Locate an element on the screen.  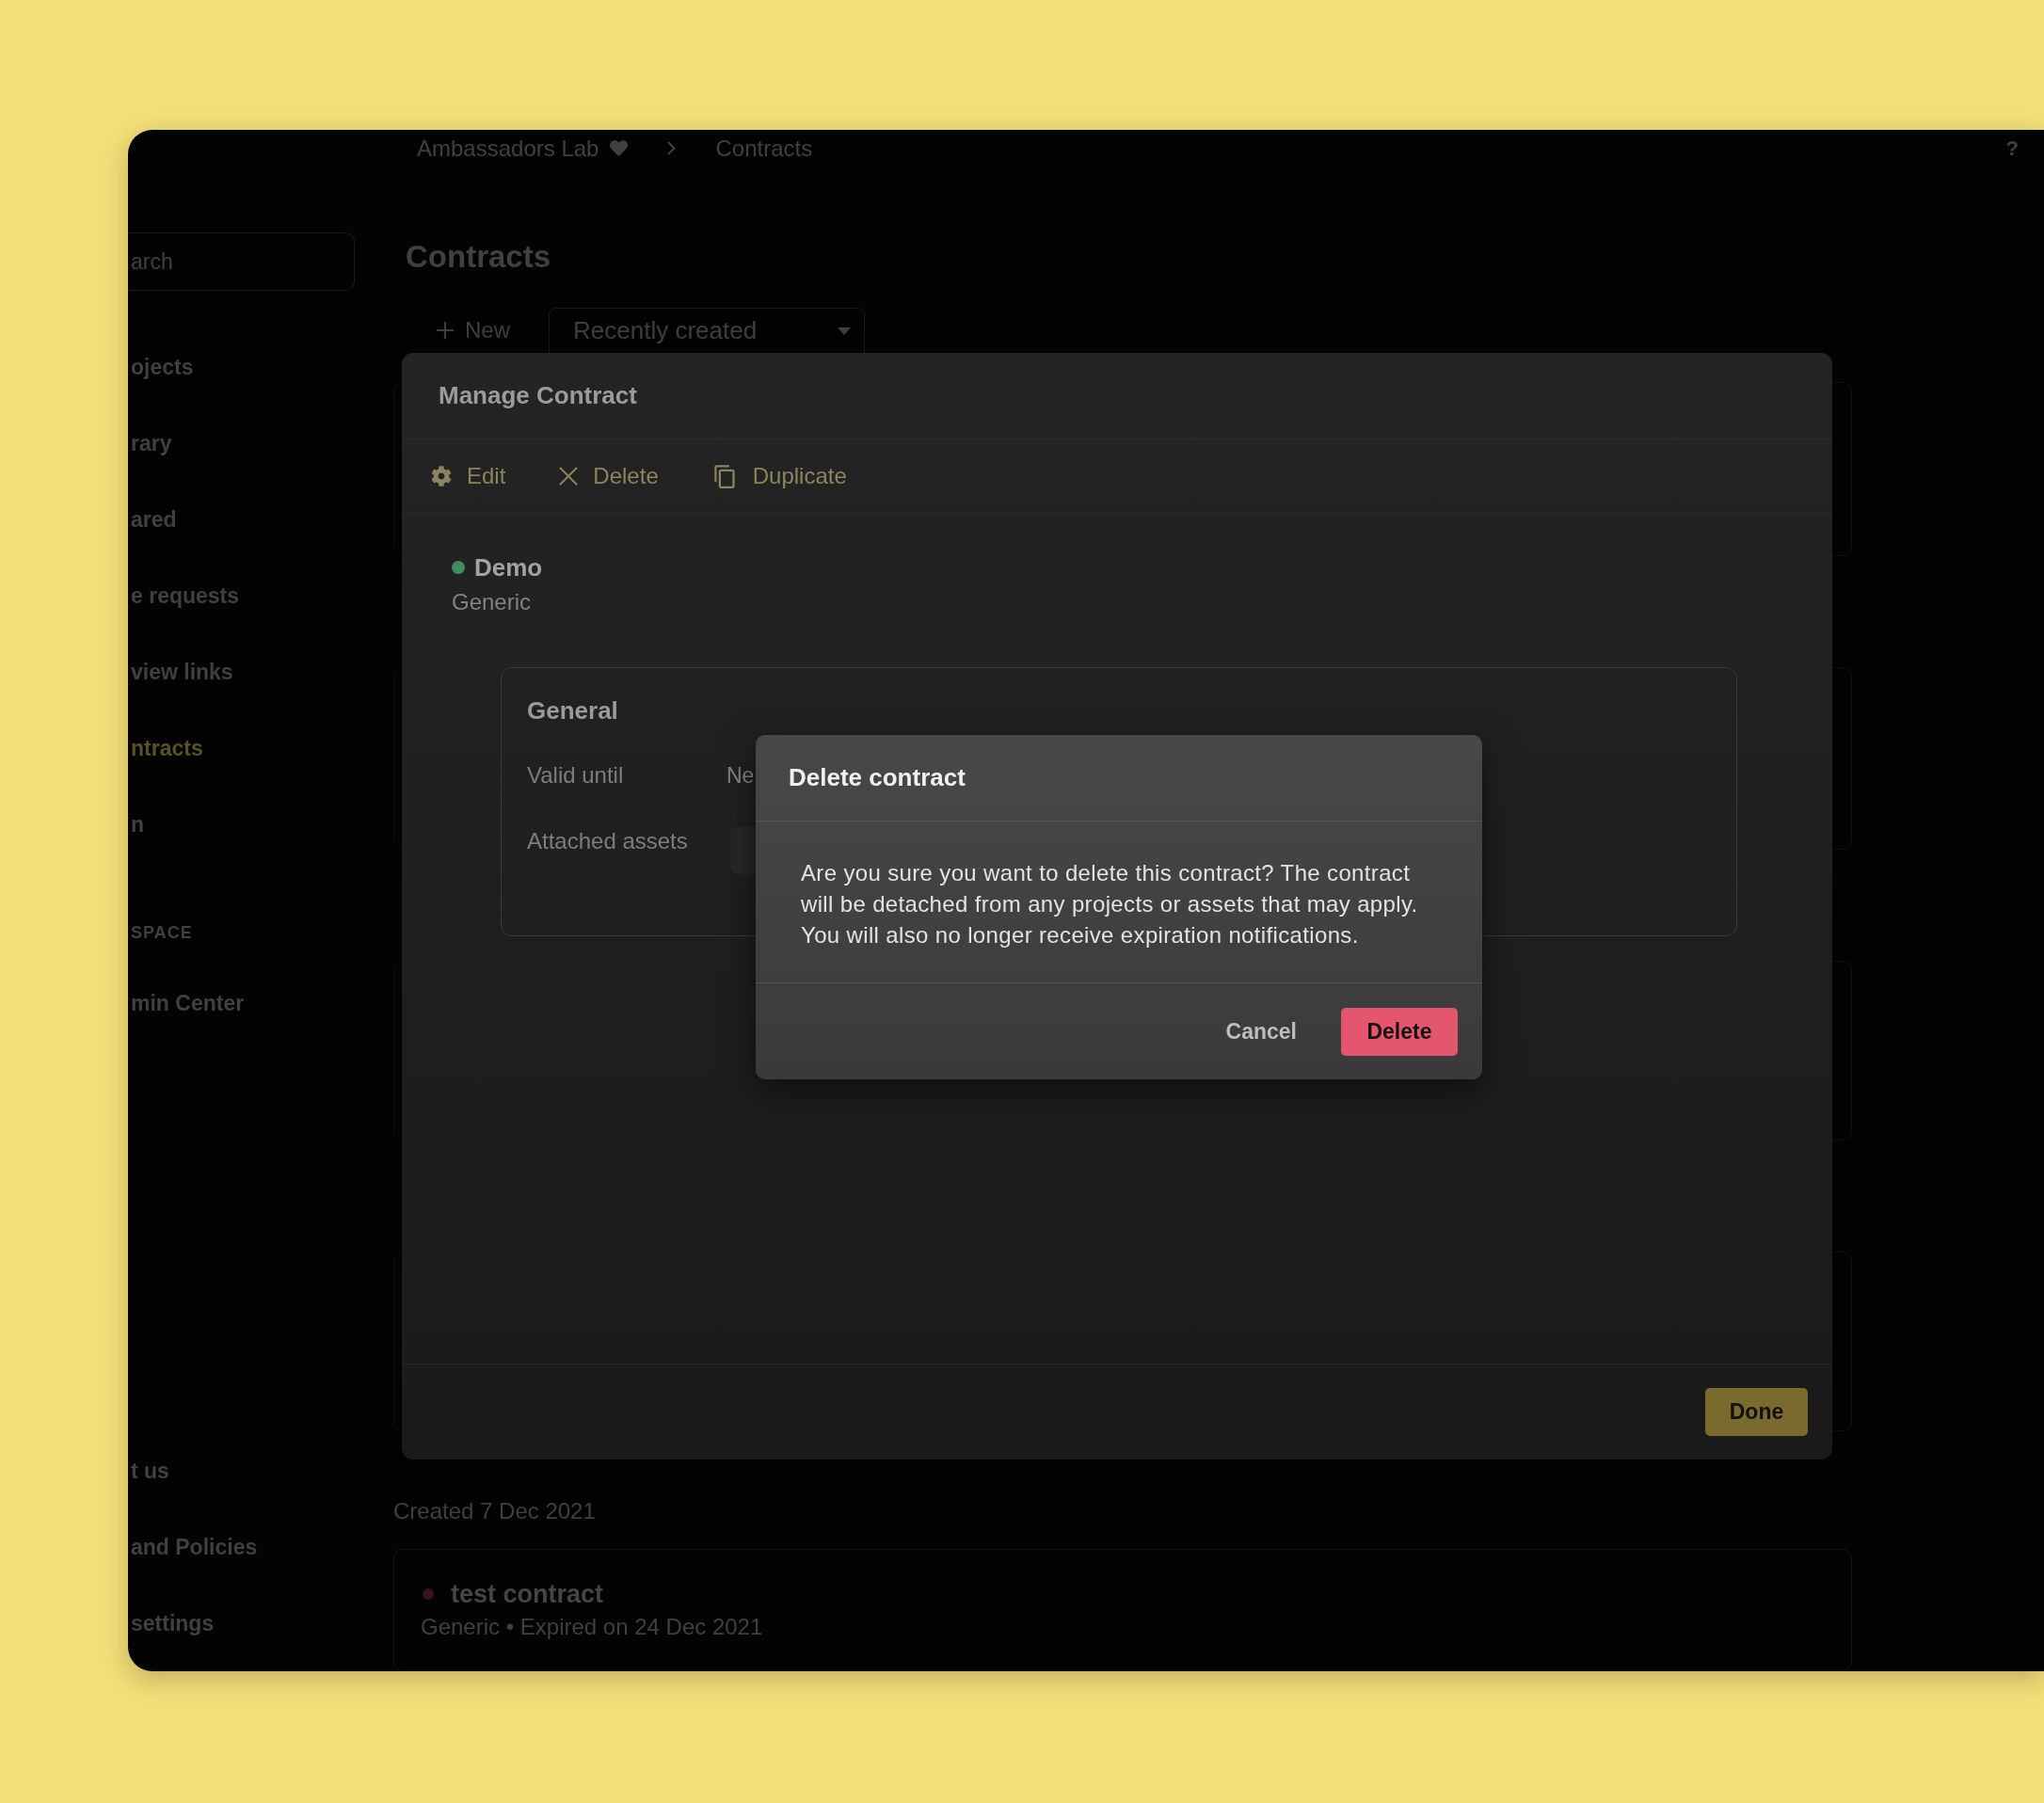
gear-icon is located at coordinates (441, 476).